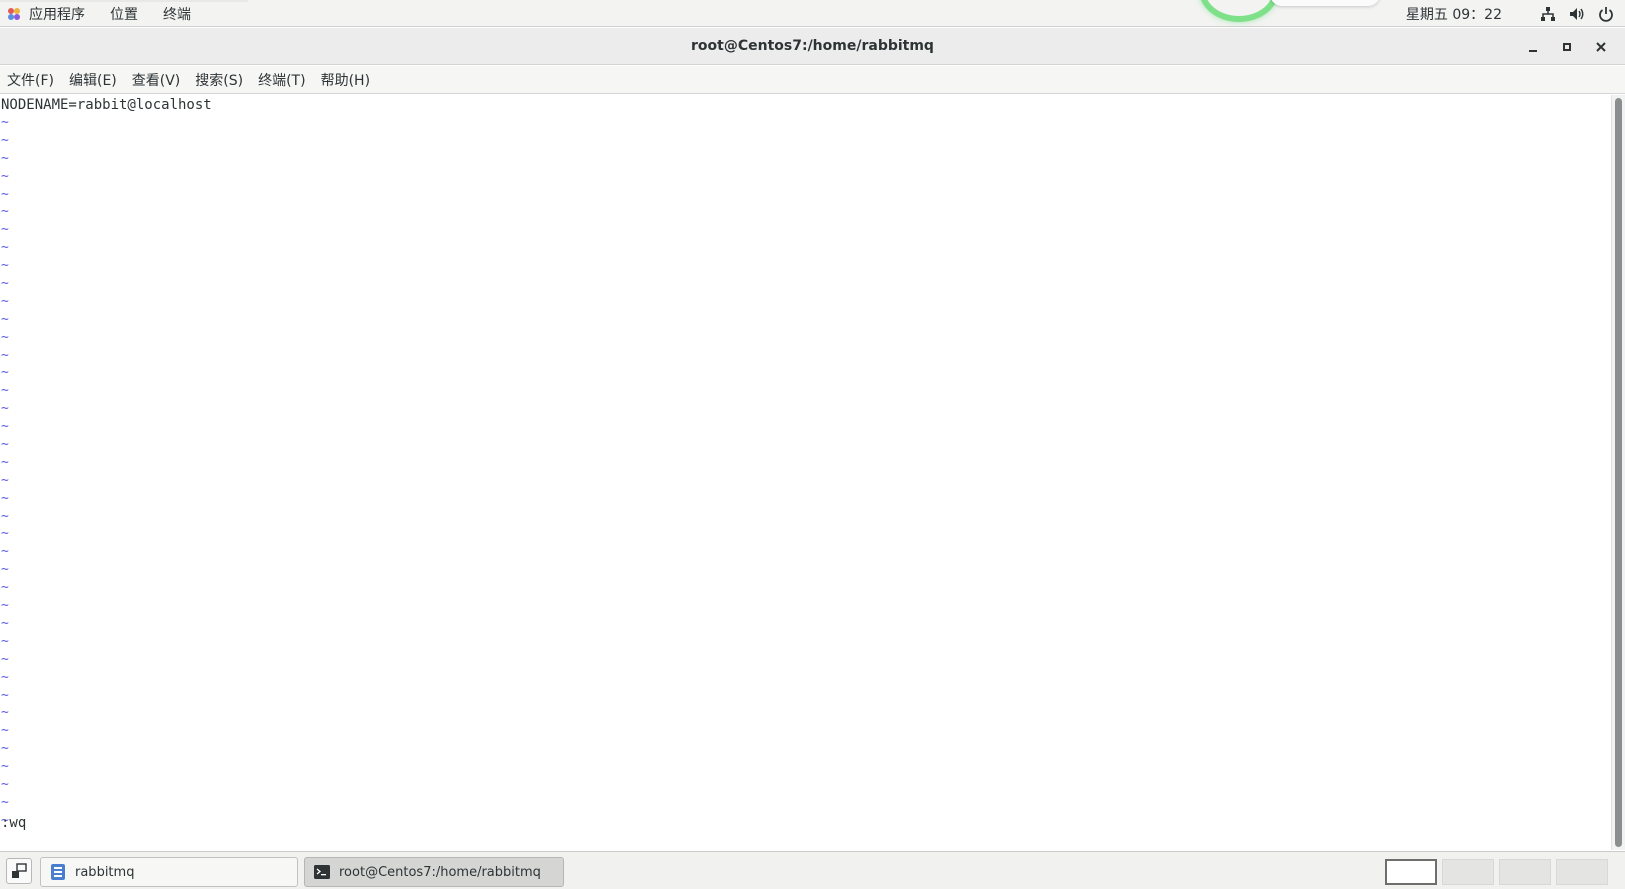 The image size is (1625, 889). I want to click on applications-menu: 应用程序, so click(57, 14).